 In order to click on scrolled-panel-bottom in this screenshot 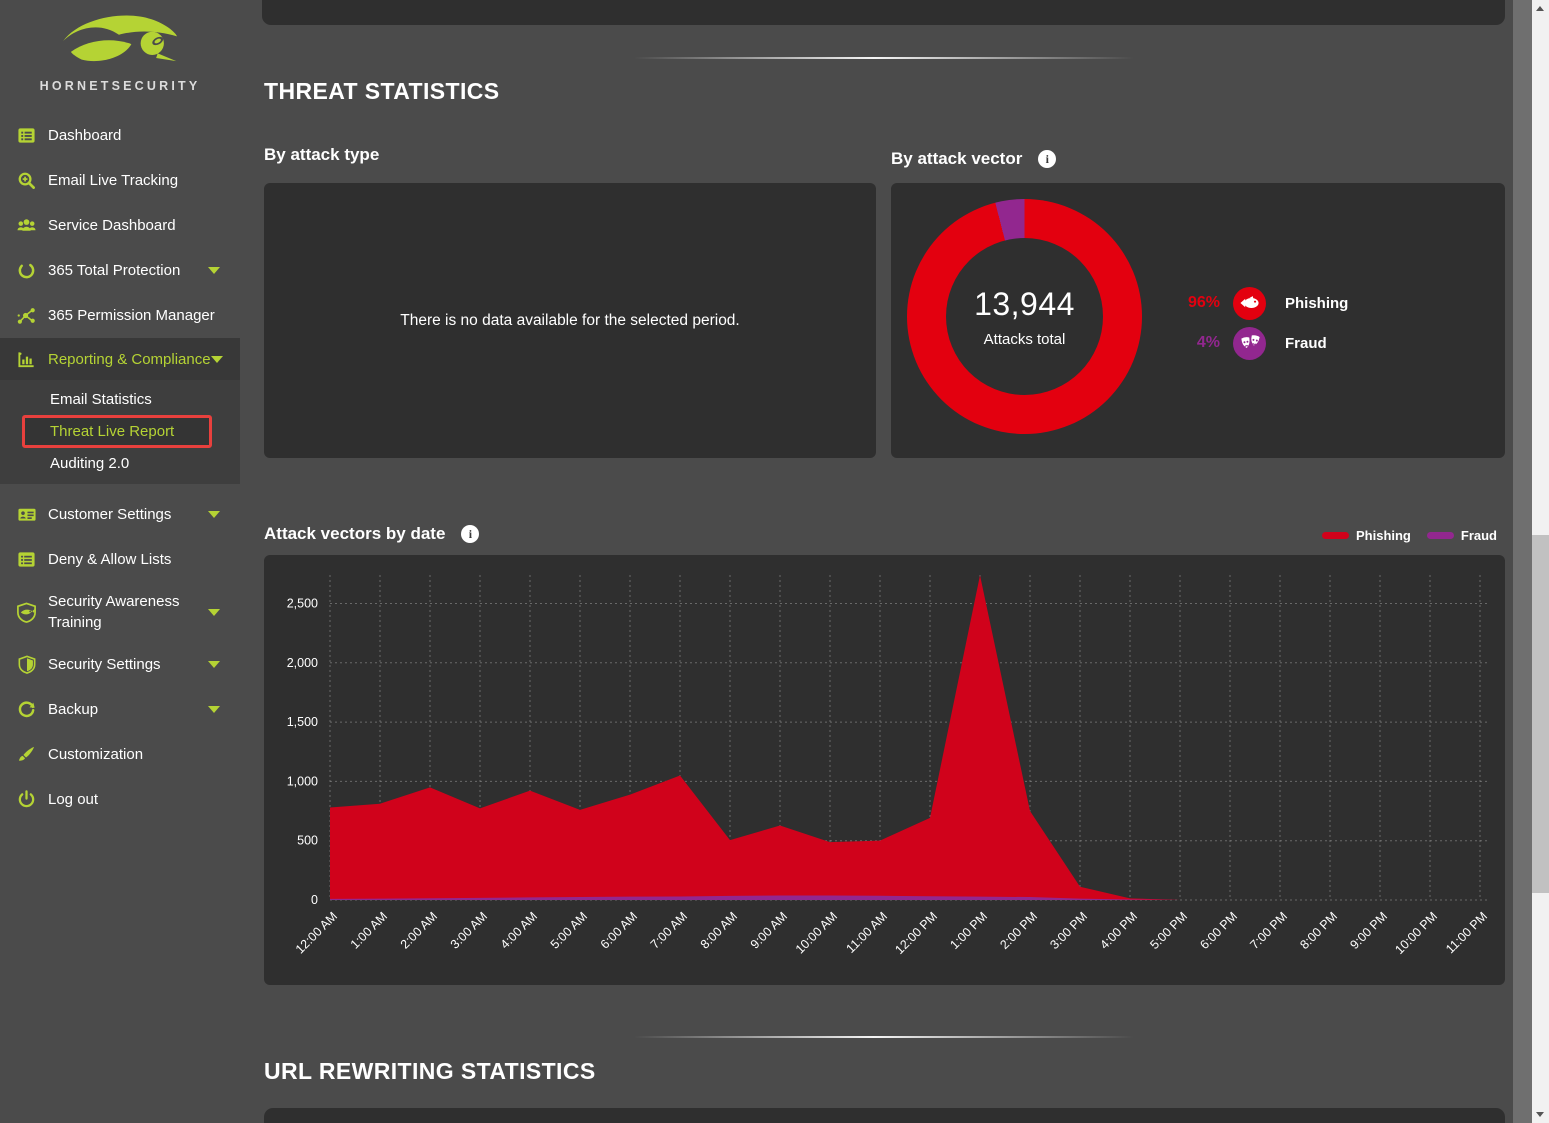, I will do `click(883, 12)`.